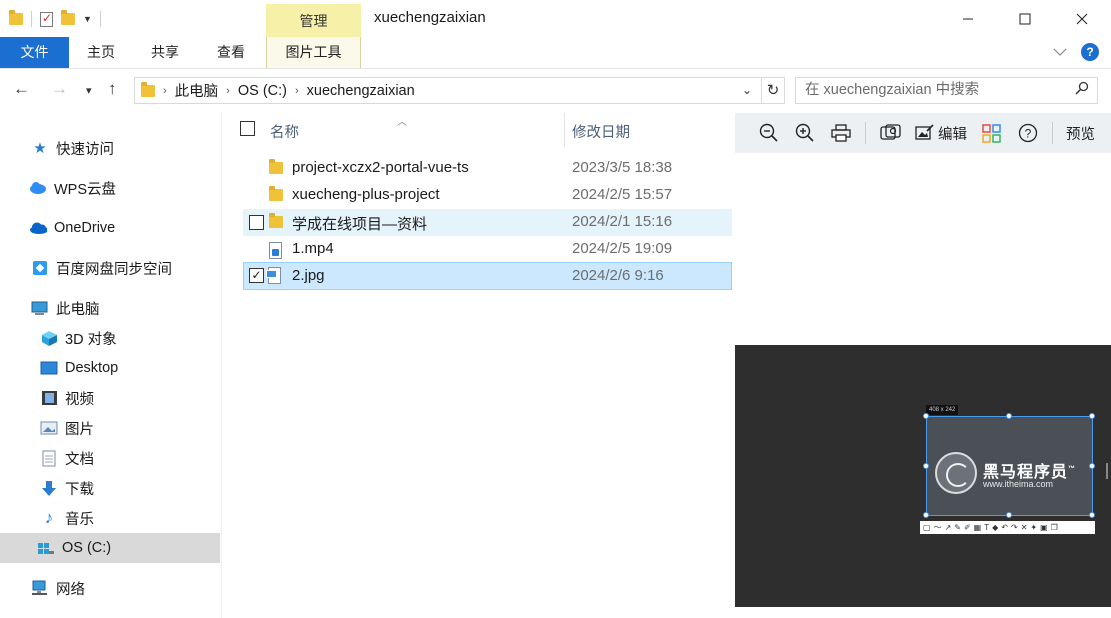  What do you see at coordinates (92, 368) in the screenshot?
I see `sidebar-item-label: Desktop` at bounding box center [92, 368].